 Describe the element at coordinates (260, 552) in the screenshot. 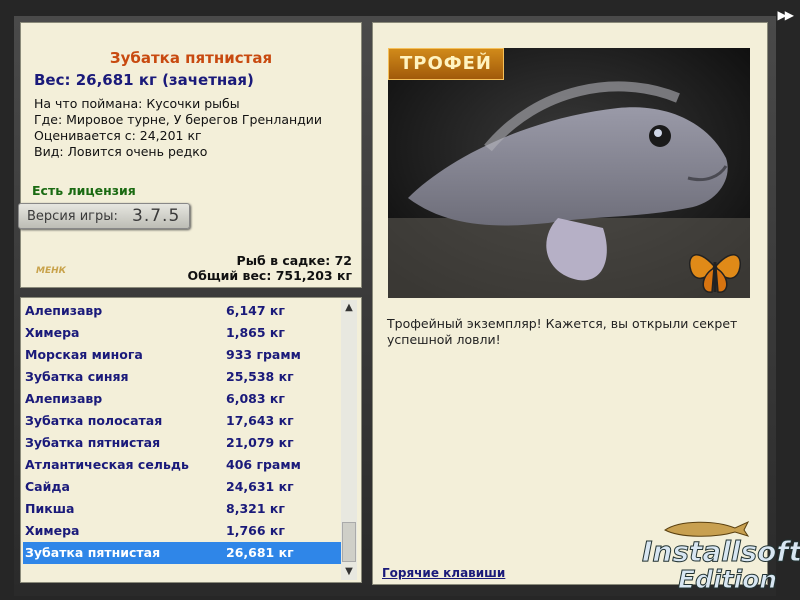

I see `catch-fish-weight: 26,681 кг` at that location.